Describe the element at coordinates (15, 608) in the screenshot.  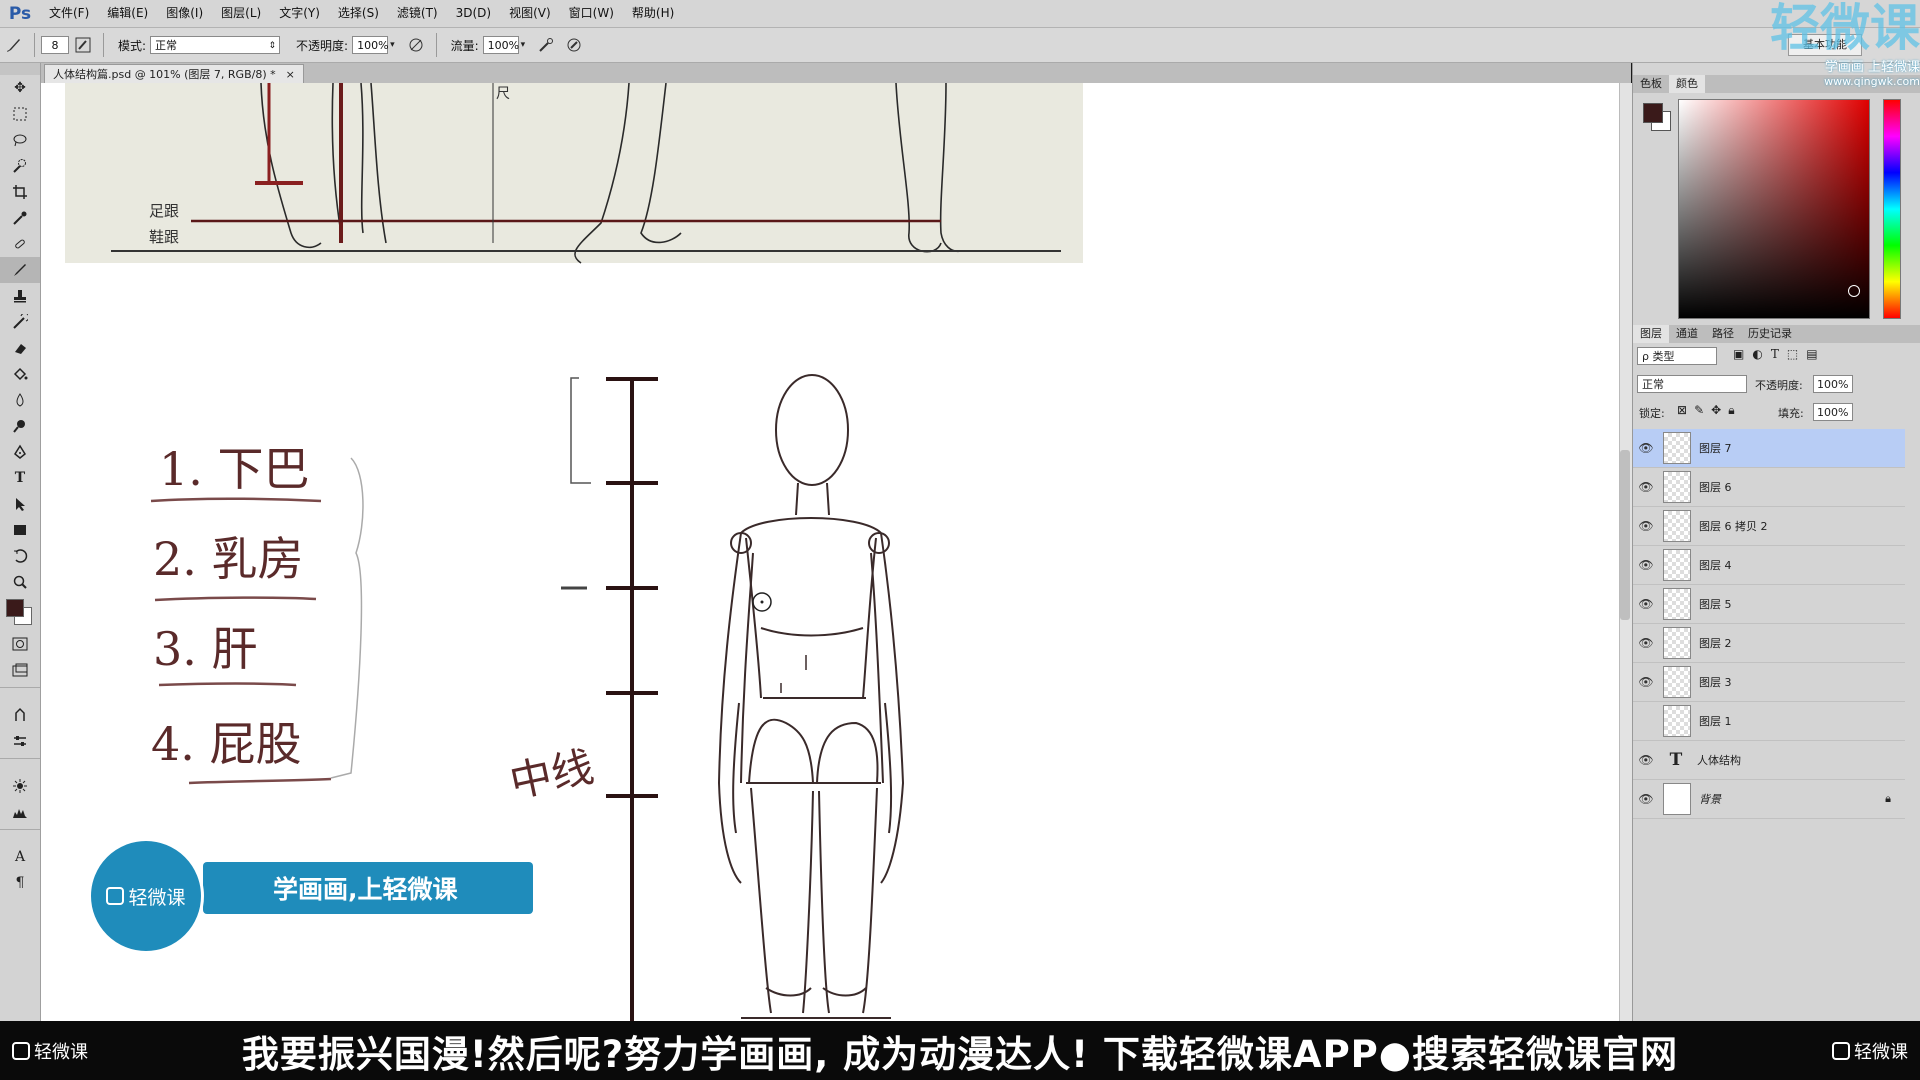
I see `foreground-color-swatch` at that location.